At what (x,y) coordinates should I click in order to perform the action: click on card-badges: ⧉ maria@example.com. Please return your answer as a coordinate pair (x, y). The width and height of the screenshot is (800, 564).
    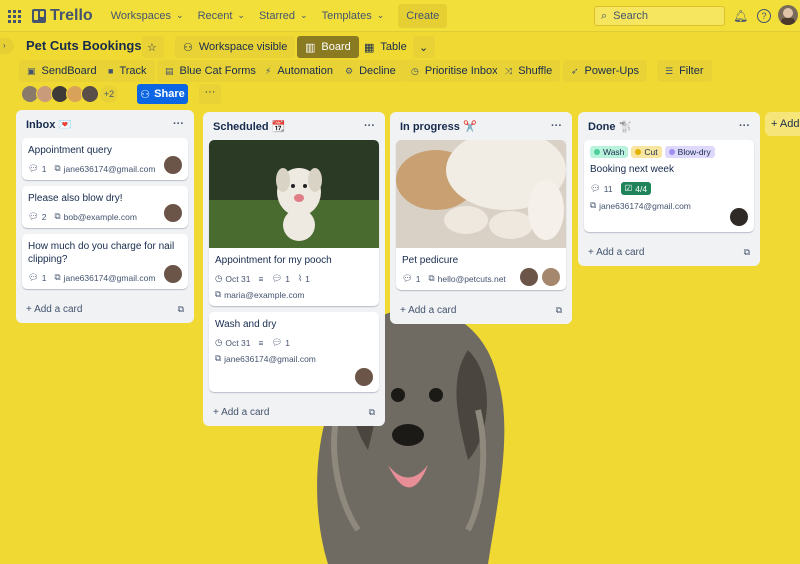
    Looking at the image, I should click on (294, 294).